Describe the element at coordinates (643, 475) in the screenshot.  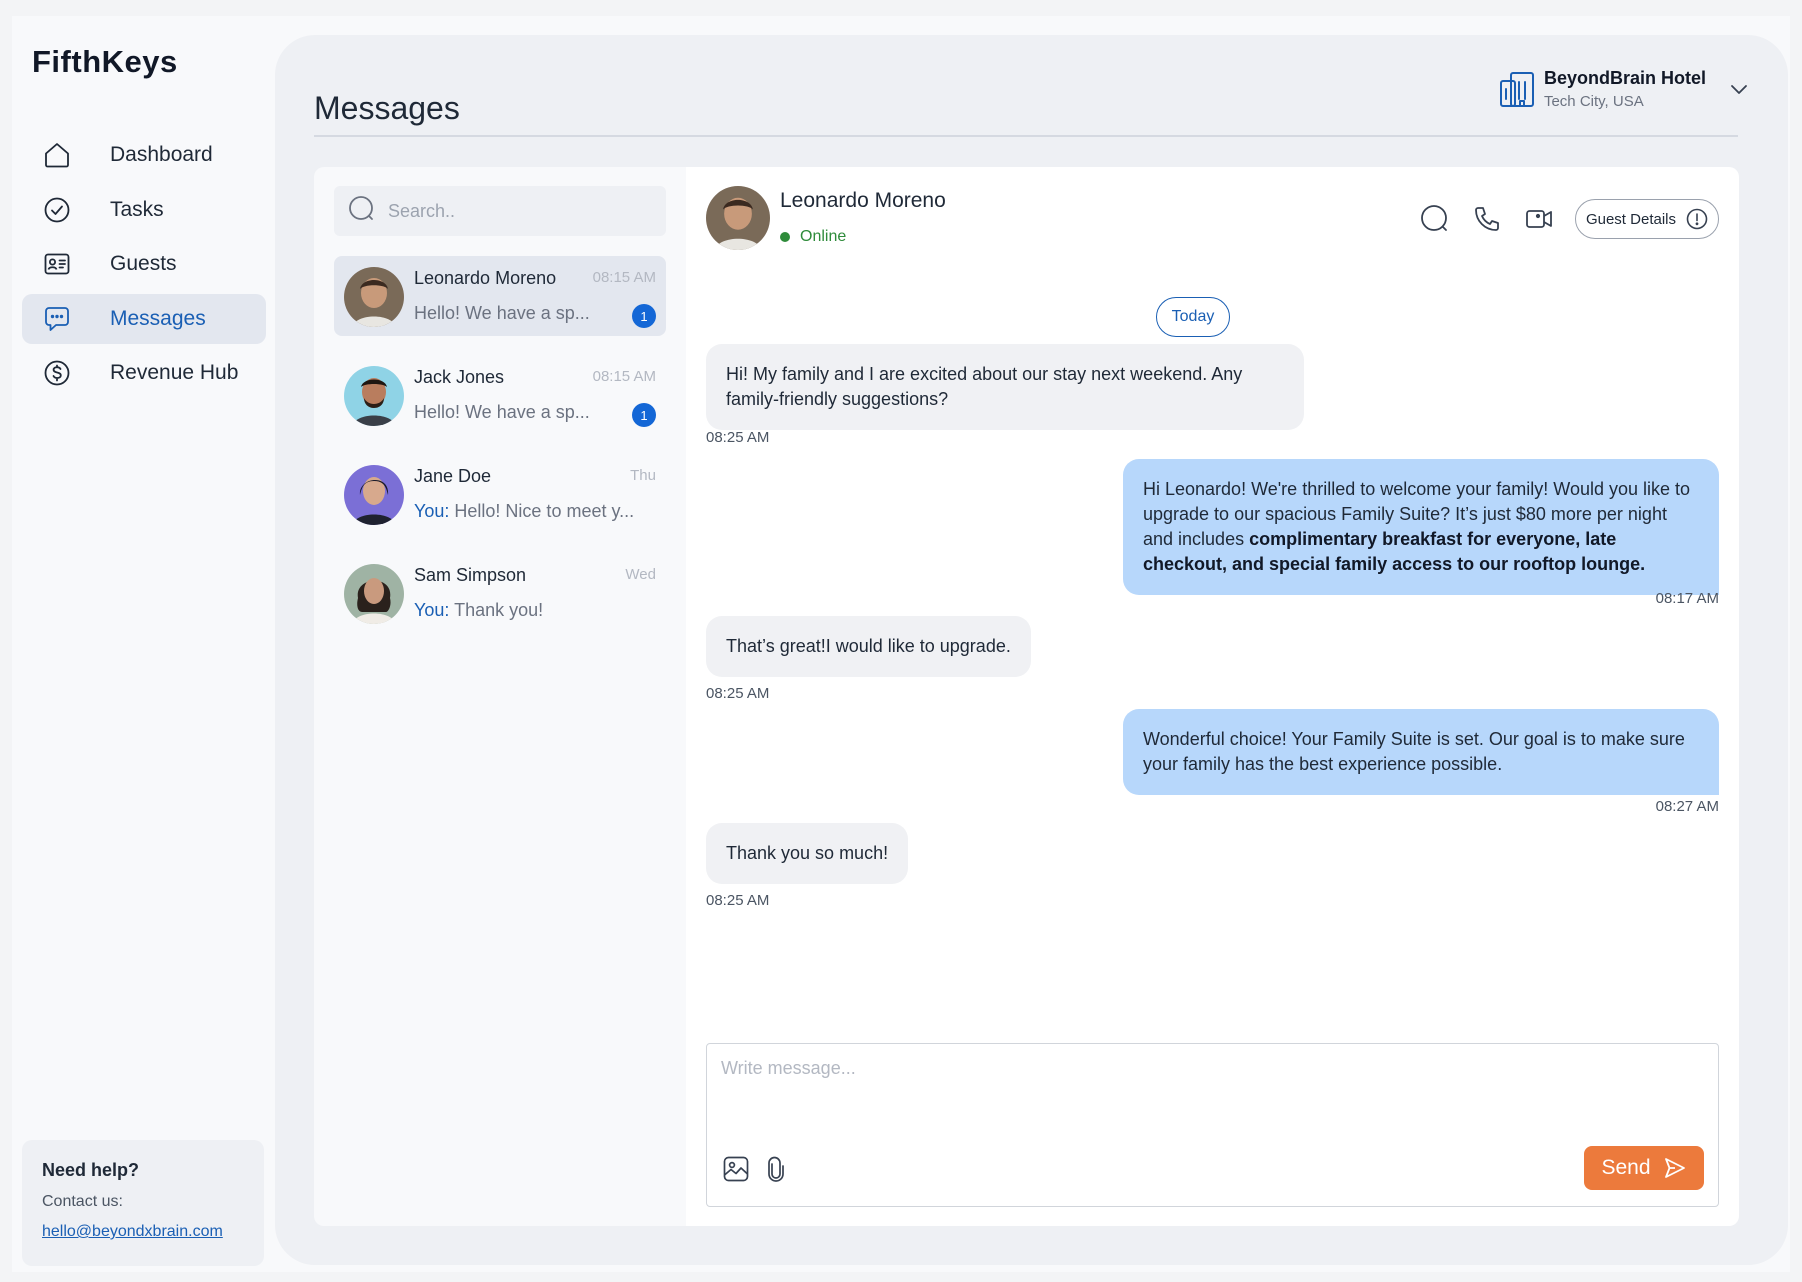
I see `conversation-time: Thu` at that location.